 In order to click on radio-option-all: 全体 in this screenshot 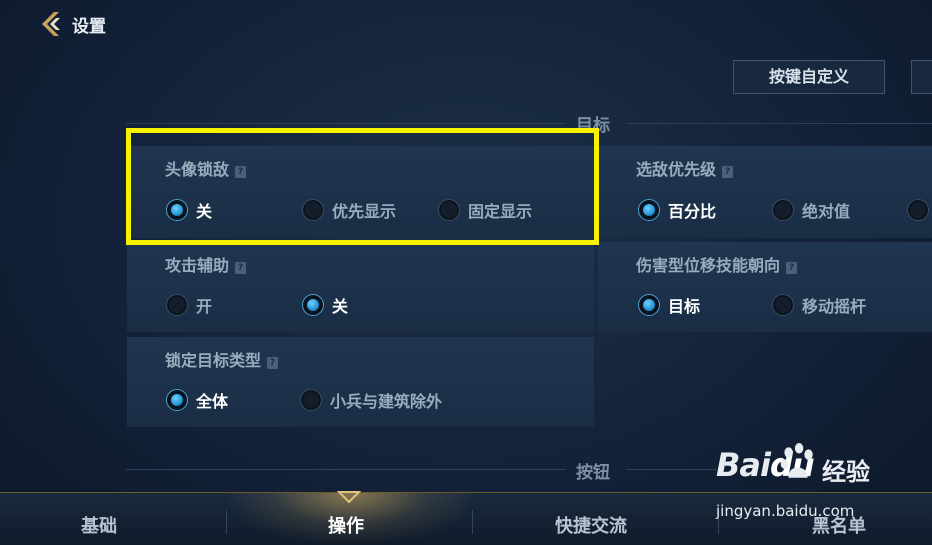, I will do `click(197, 400)`.